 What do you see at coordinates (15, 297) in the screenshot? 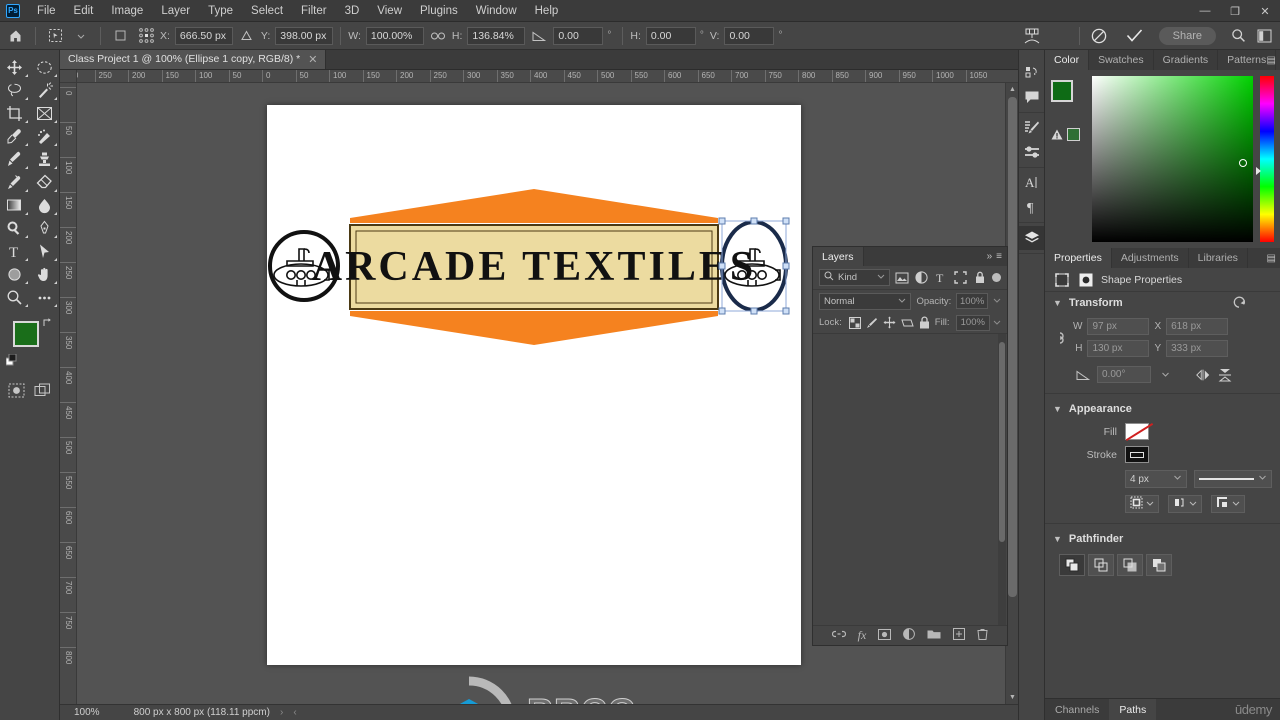
I see `zoom-tool` at bounding box center [15, 297].